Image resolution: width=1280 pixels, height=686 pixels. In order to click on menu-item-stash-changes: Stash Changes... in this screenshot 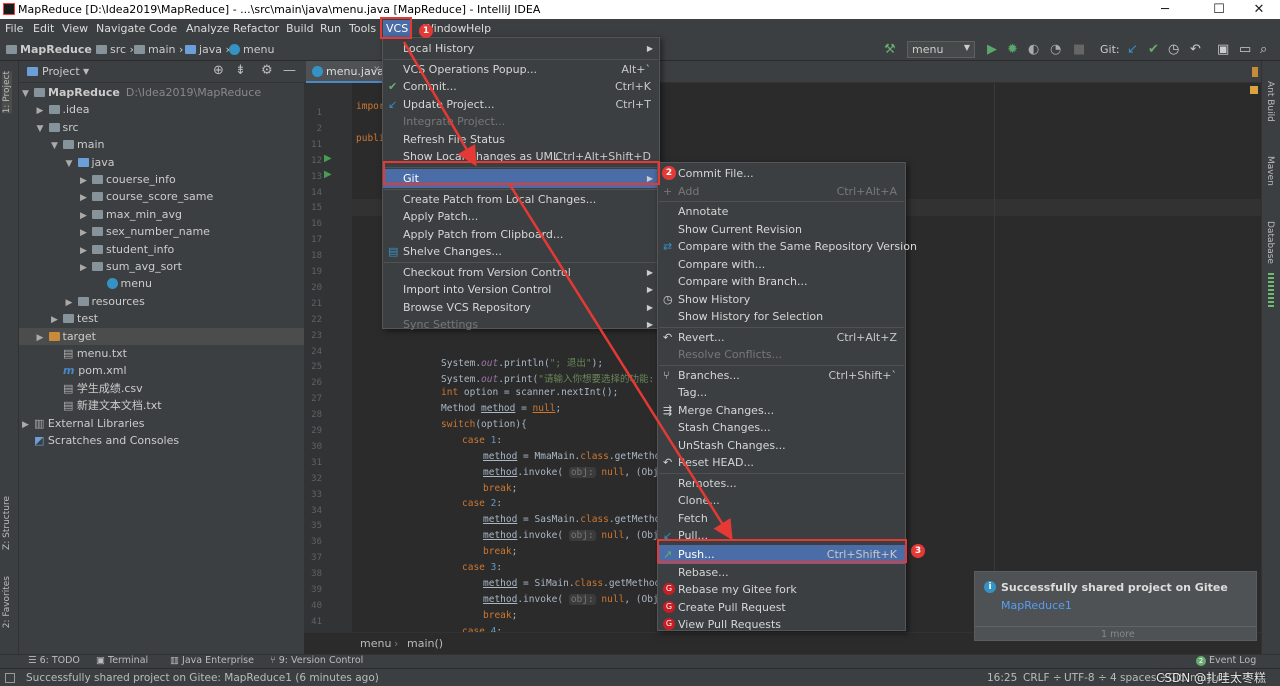, I will do `click(781, 427)`.